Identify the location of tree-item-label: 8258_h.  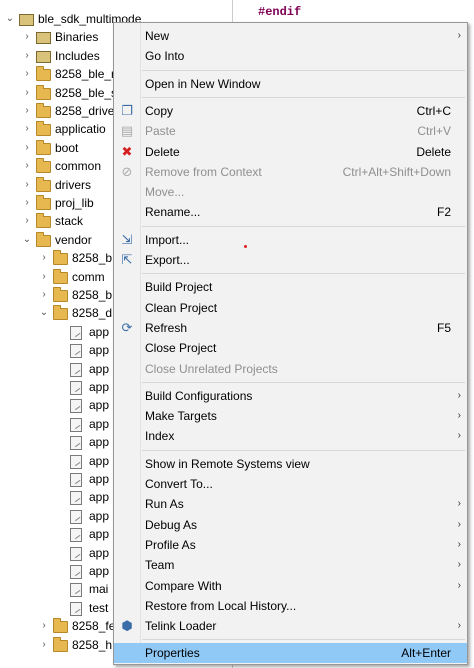
(92, 644).